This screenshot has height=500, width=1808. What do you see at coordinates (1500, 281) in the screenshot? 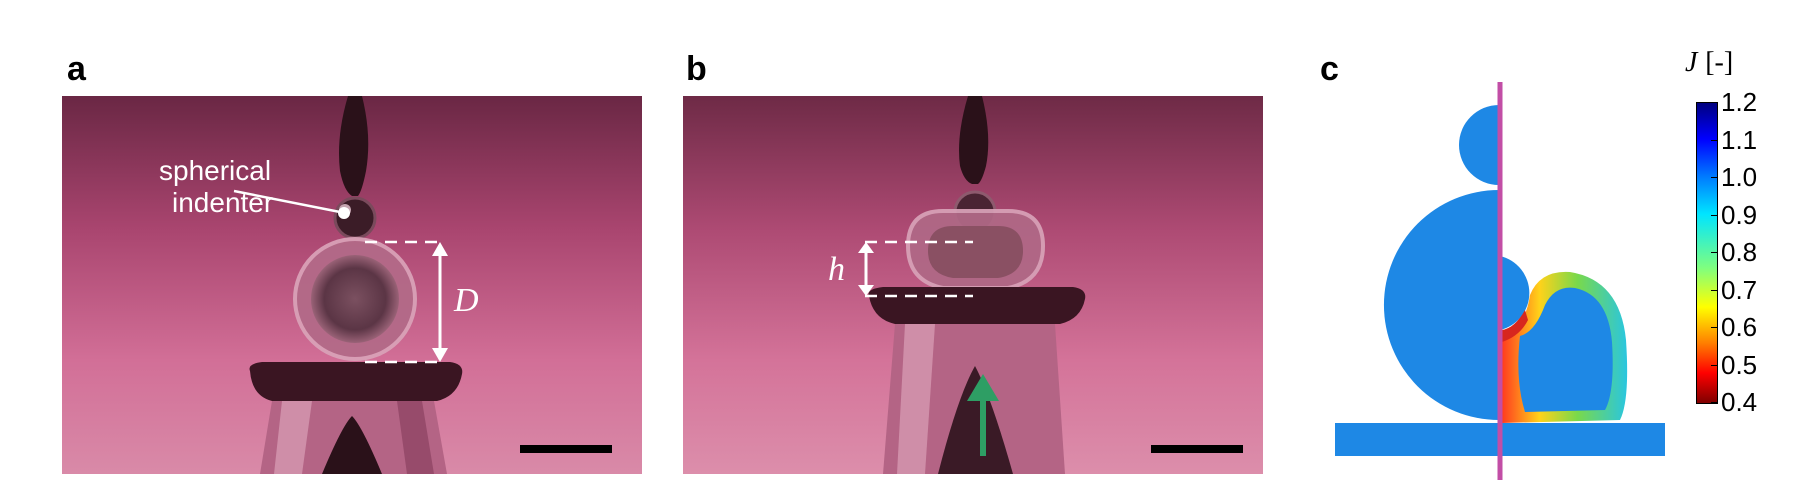
I see `panel-c-simulation` at bounding box center [1500, 281].